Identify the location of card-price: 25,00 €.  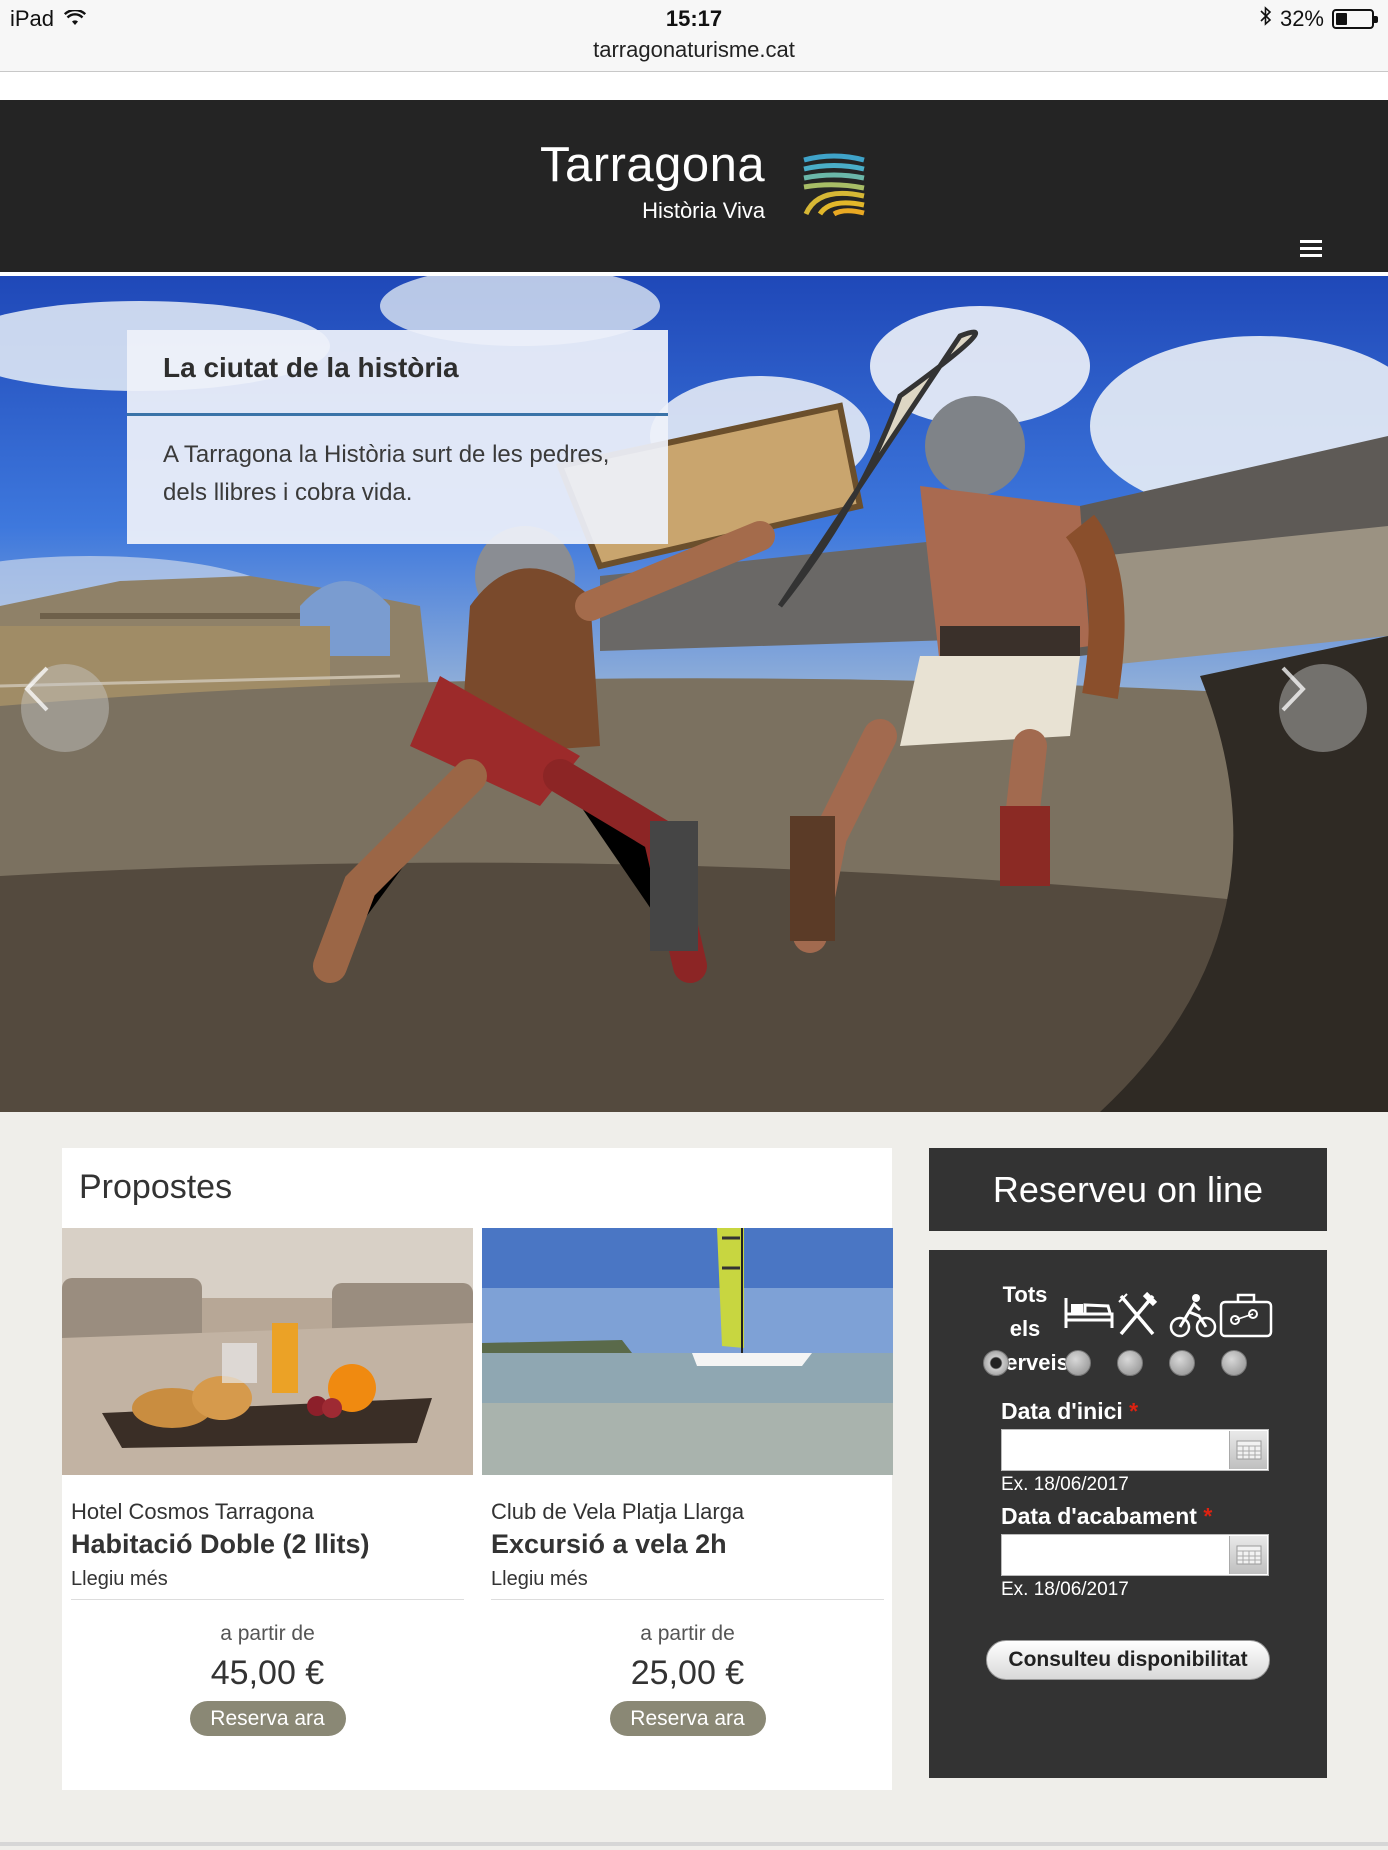
(687, 1673).